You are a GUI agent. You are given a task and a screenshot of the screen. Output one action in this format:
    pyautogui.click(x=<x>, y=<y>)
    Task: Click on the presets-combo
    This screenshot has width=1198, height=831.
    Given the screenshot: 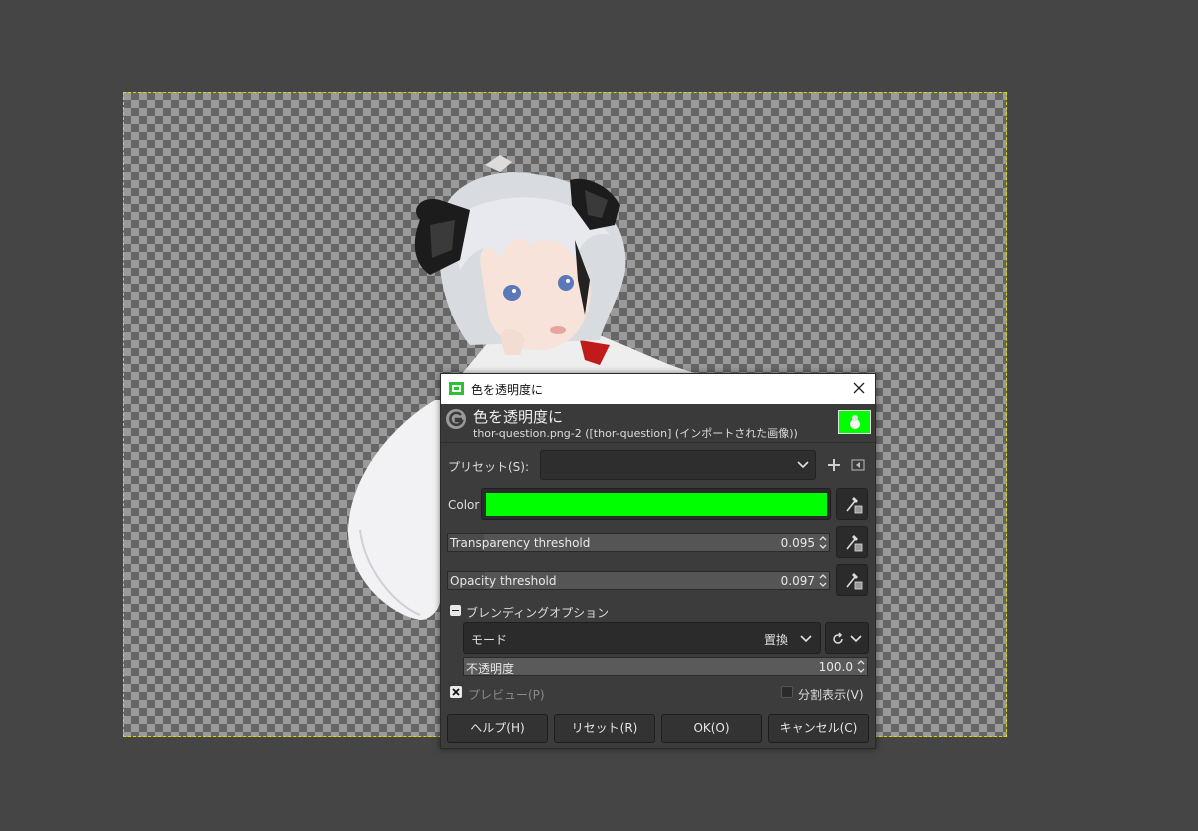 What is the action you would take?
    pyautogui.click(x=678, y=465)
    